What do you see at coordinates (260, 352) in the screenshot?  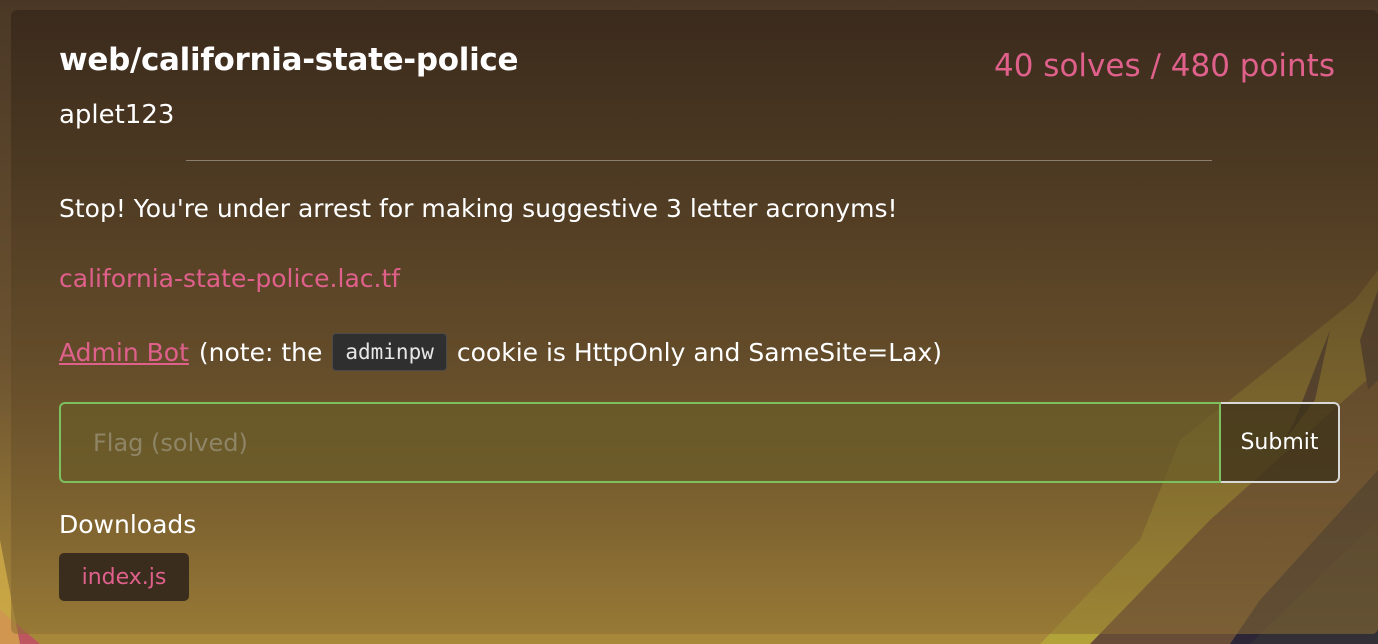 I see `note-prefix: (note: the` at bounding box center [260, 352].